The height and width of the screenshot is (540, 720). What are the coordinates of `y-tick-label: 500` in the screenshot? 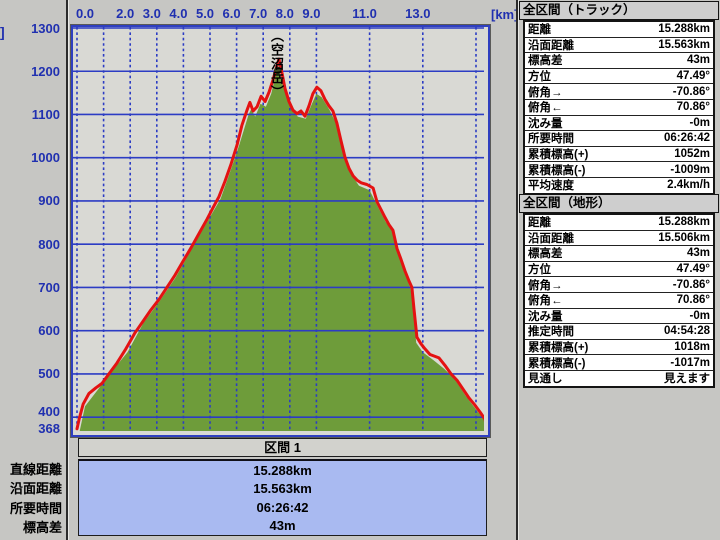 It's located at (49, 374).